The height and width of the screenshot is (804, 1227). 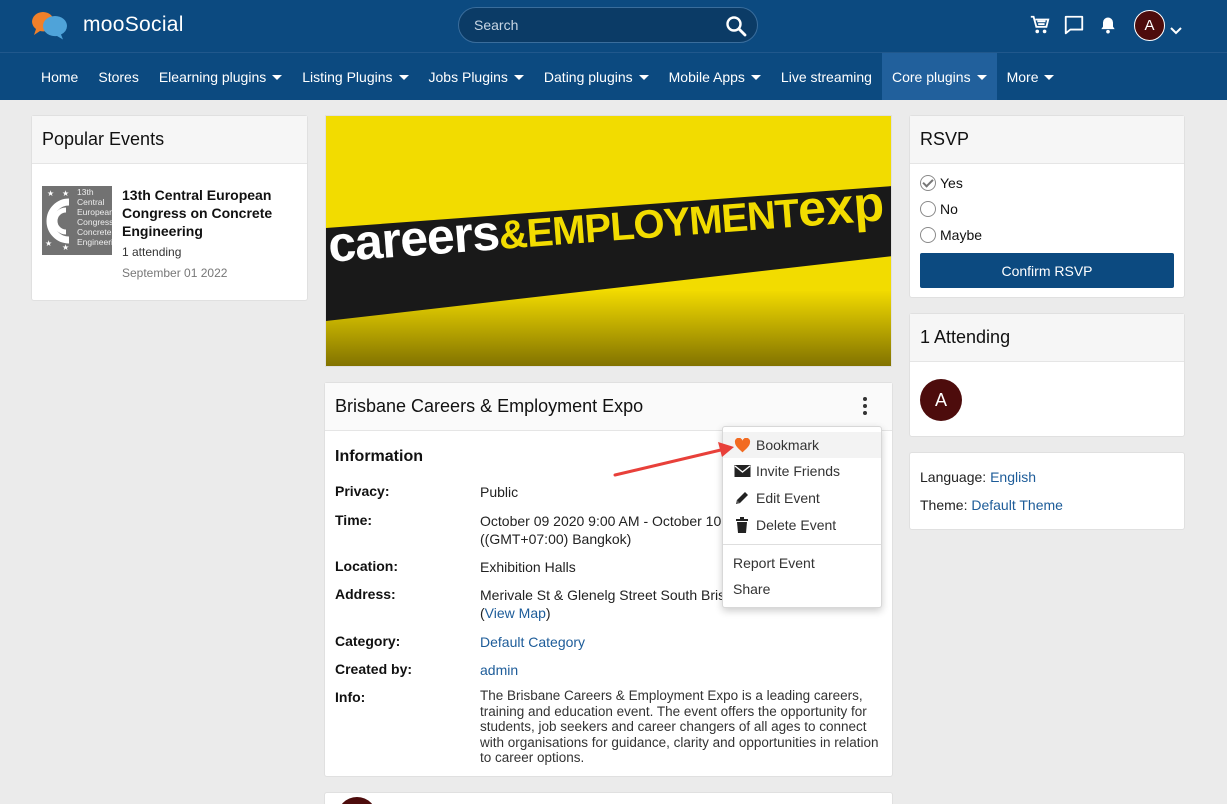 I want to click on menu-label: Bookmark, so click(x=788, y=445).